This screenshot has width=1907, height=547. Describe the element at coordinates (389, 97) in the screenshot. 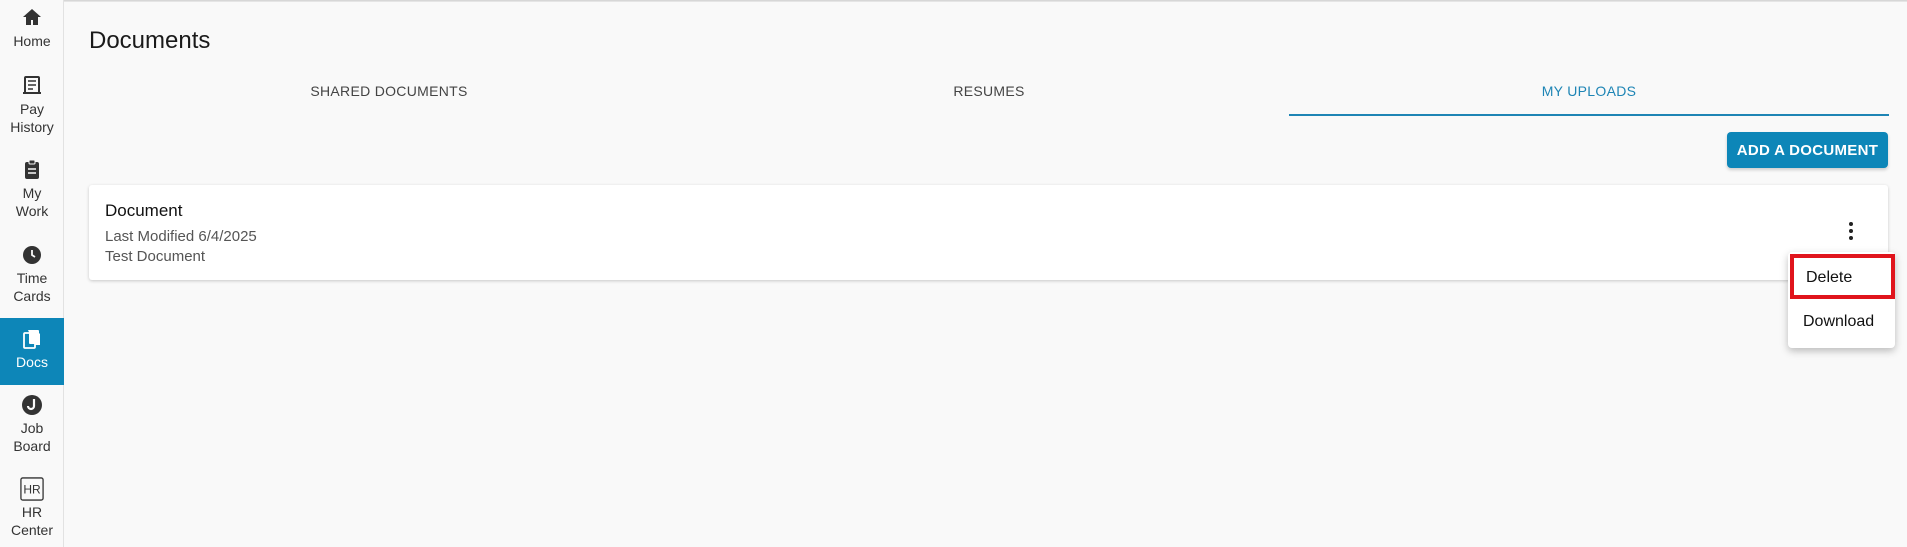

I see `tab-shared-documents: SHARED DOCUMENTS` at that location.